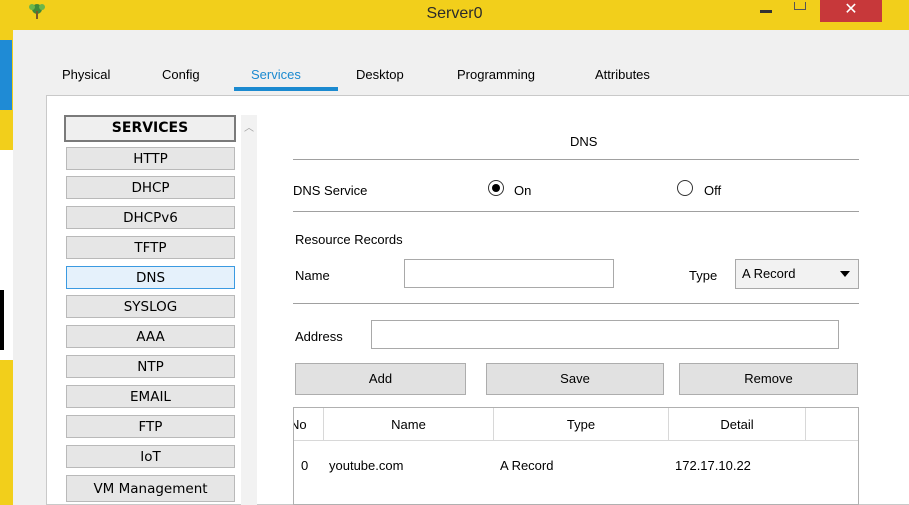 The height and width of the screenshot is (505, 909). I want to click on maximize-icon, so click(800, 6).